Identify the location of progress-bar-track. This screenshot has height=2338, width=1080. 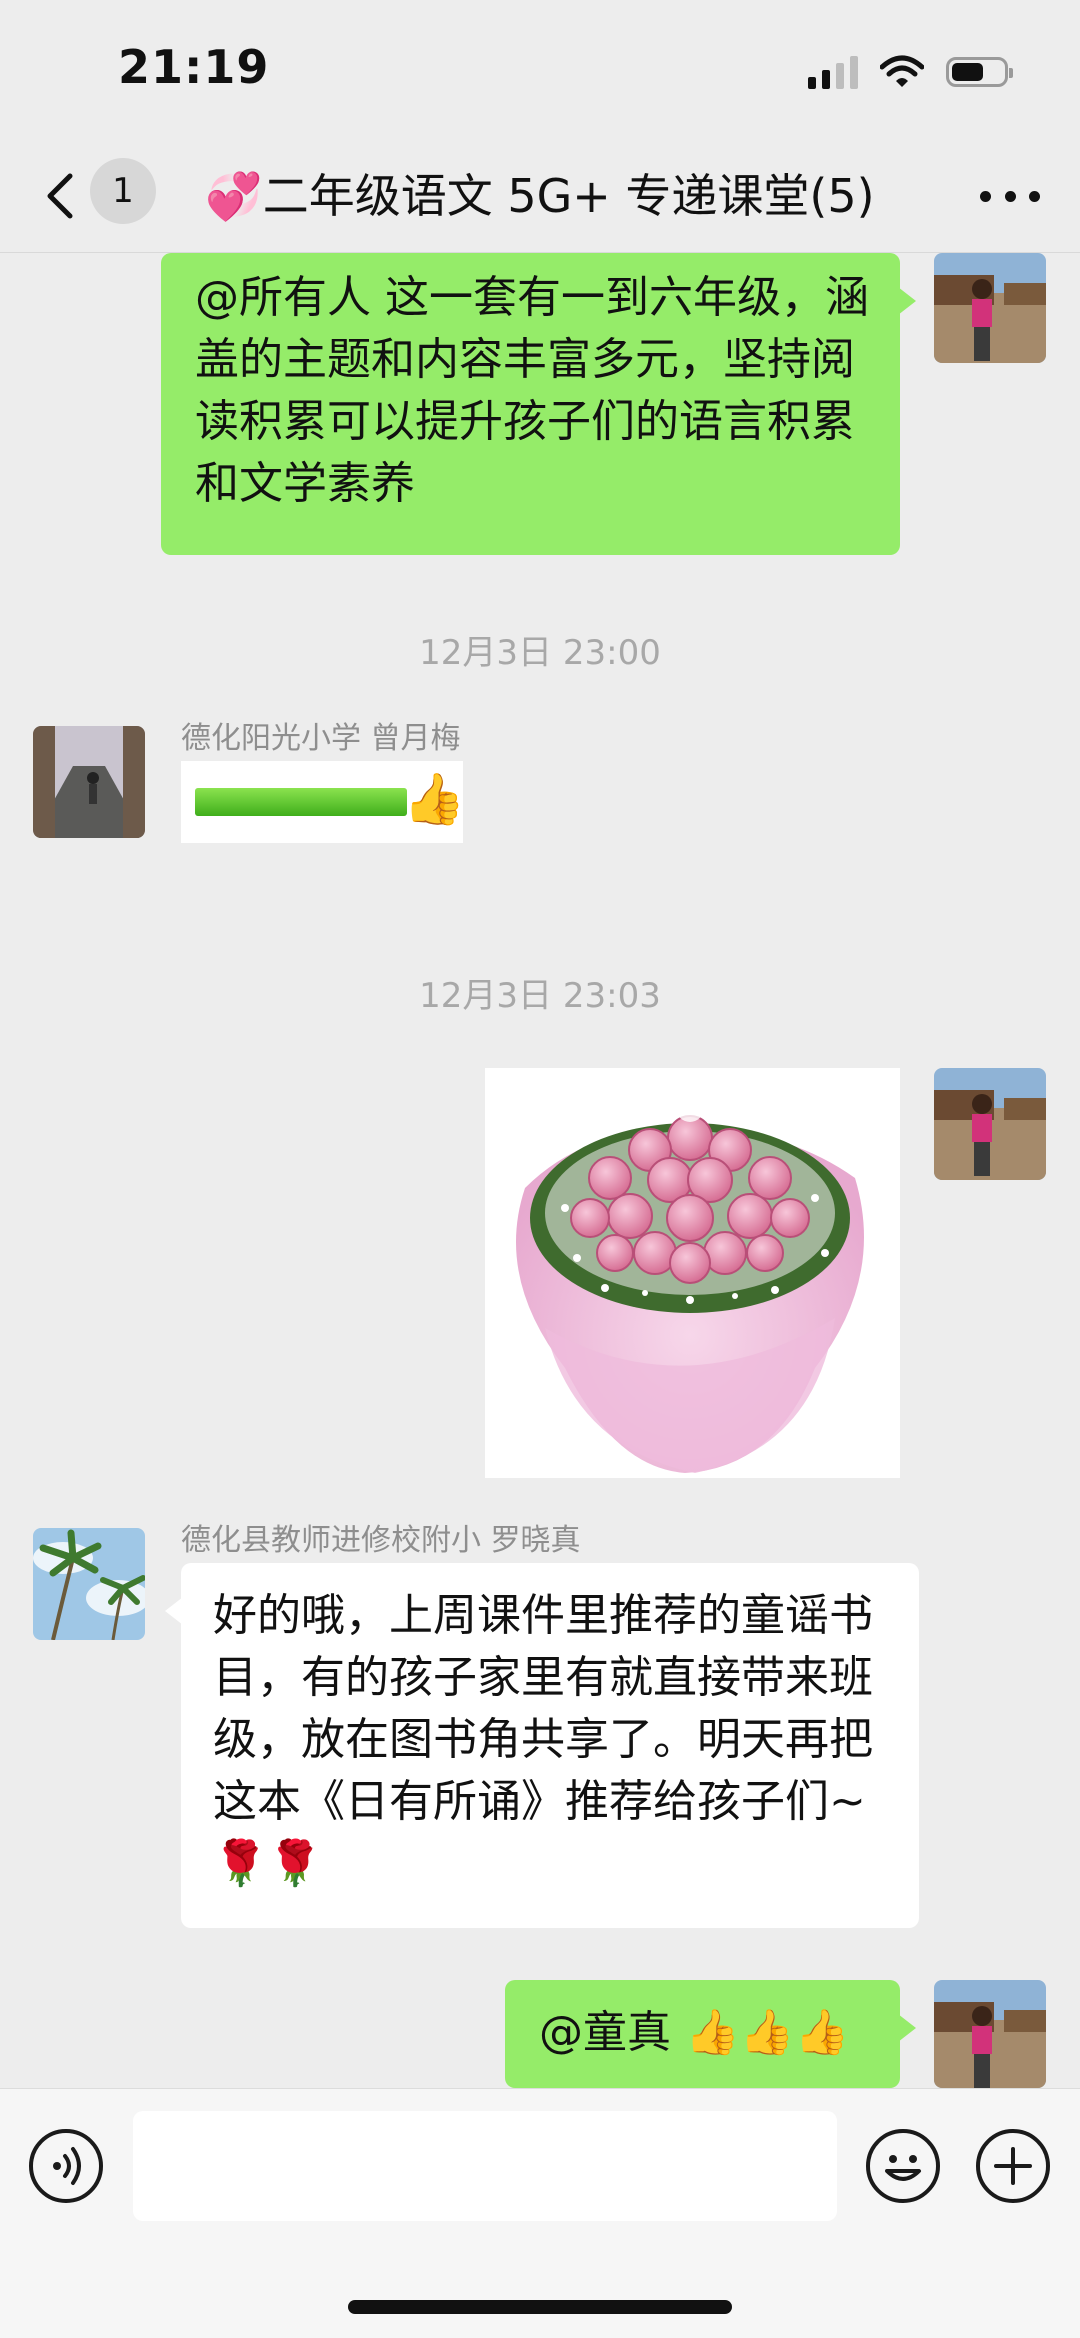
(301, 802).